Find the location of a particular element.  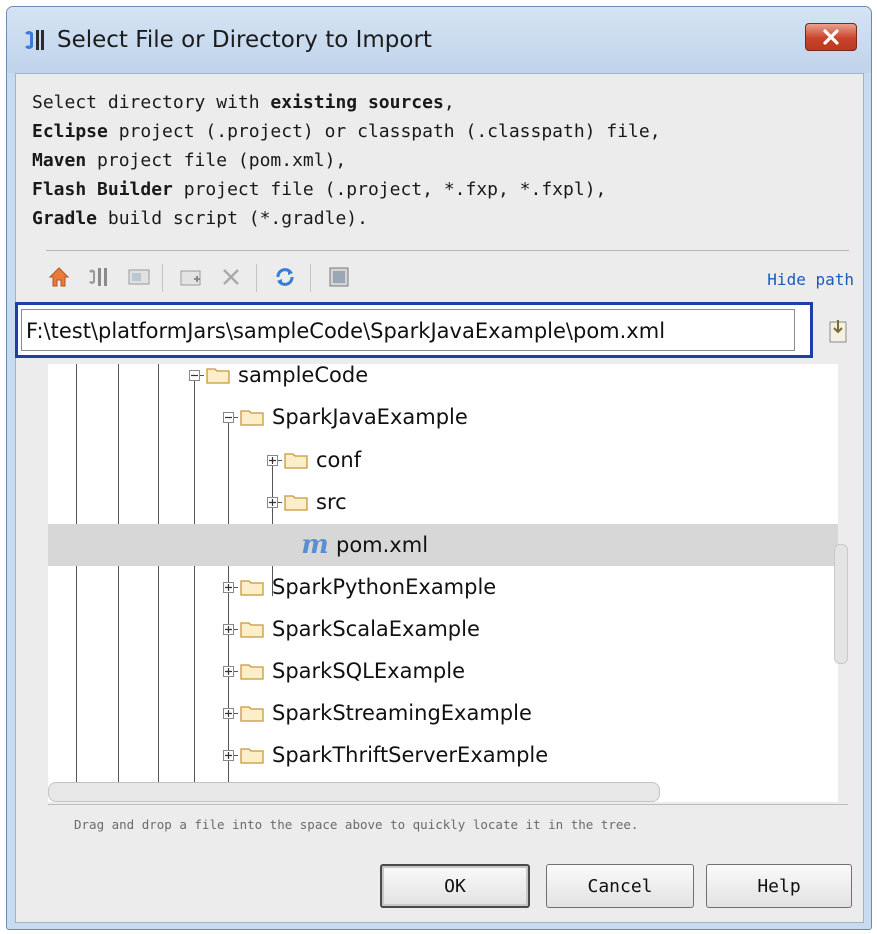

desktop-icon is located at coordinates (139, 277).